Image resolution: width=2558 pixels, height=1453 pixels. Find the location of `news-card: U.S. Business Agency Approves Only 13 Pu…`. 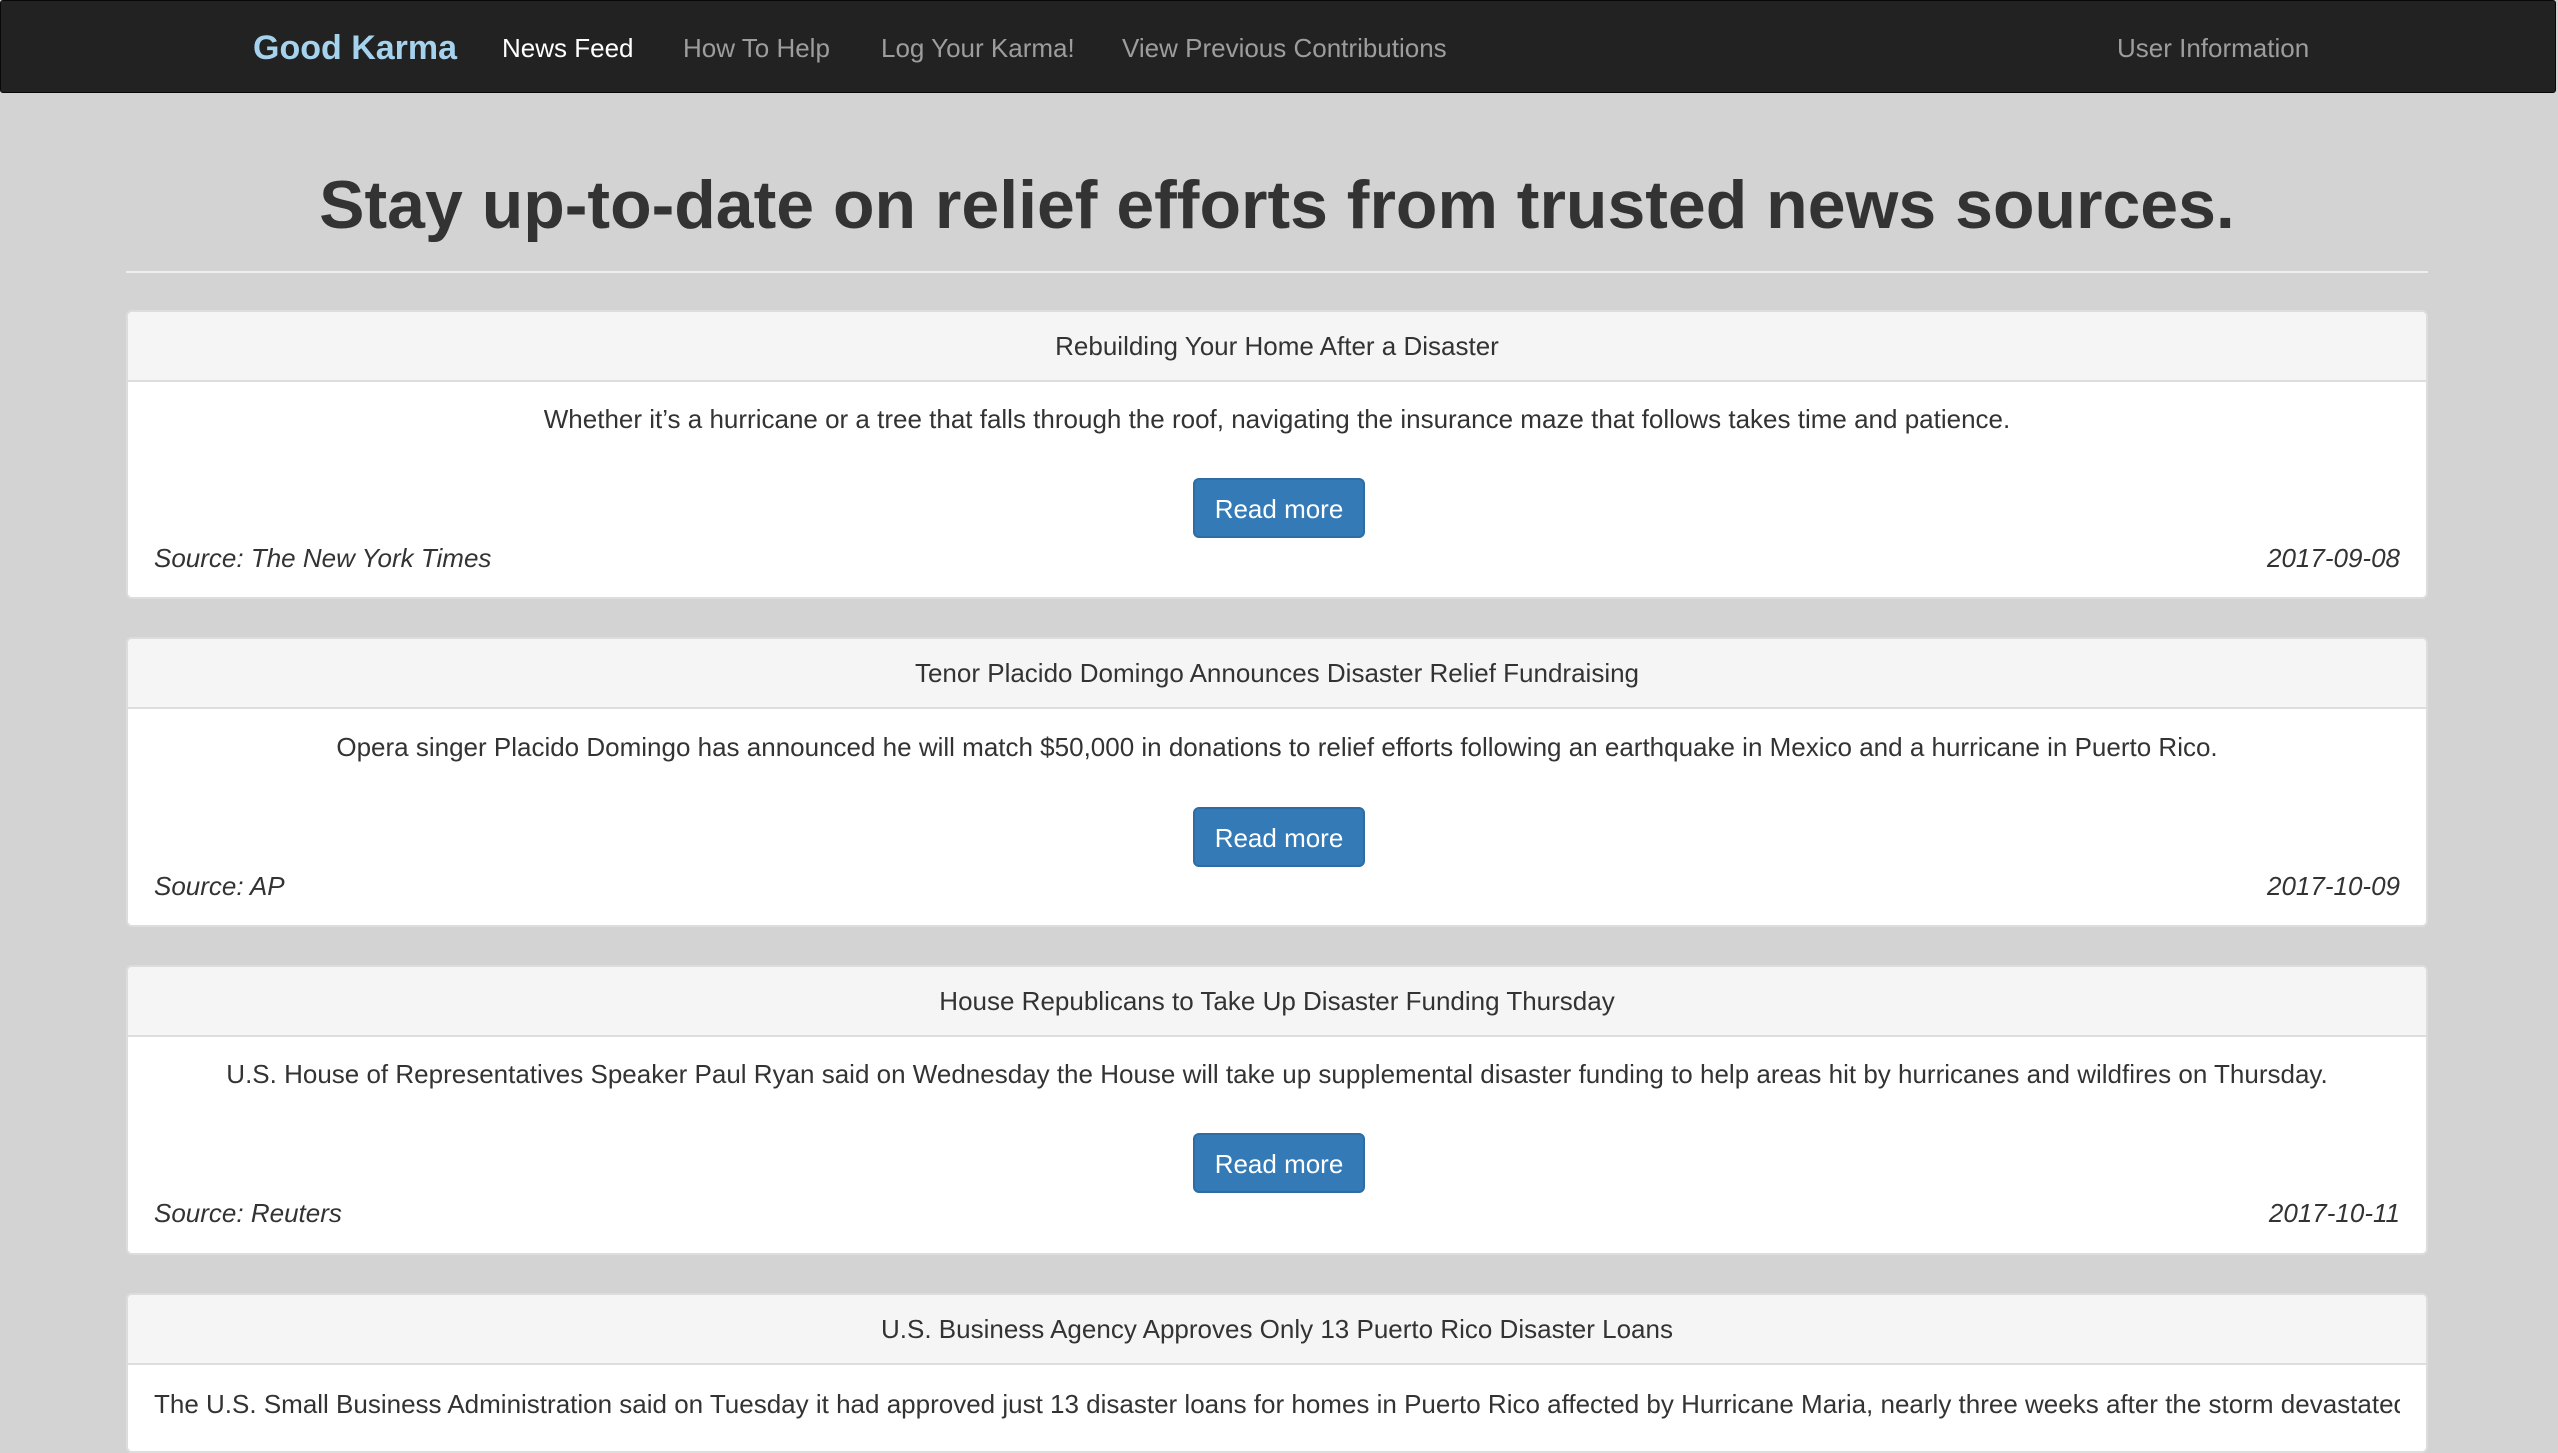

news-card: U.S. Business Agency Approves Only 13 Pu… is located at coordinates (1277, 1373).